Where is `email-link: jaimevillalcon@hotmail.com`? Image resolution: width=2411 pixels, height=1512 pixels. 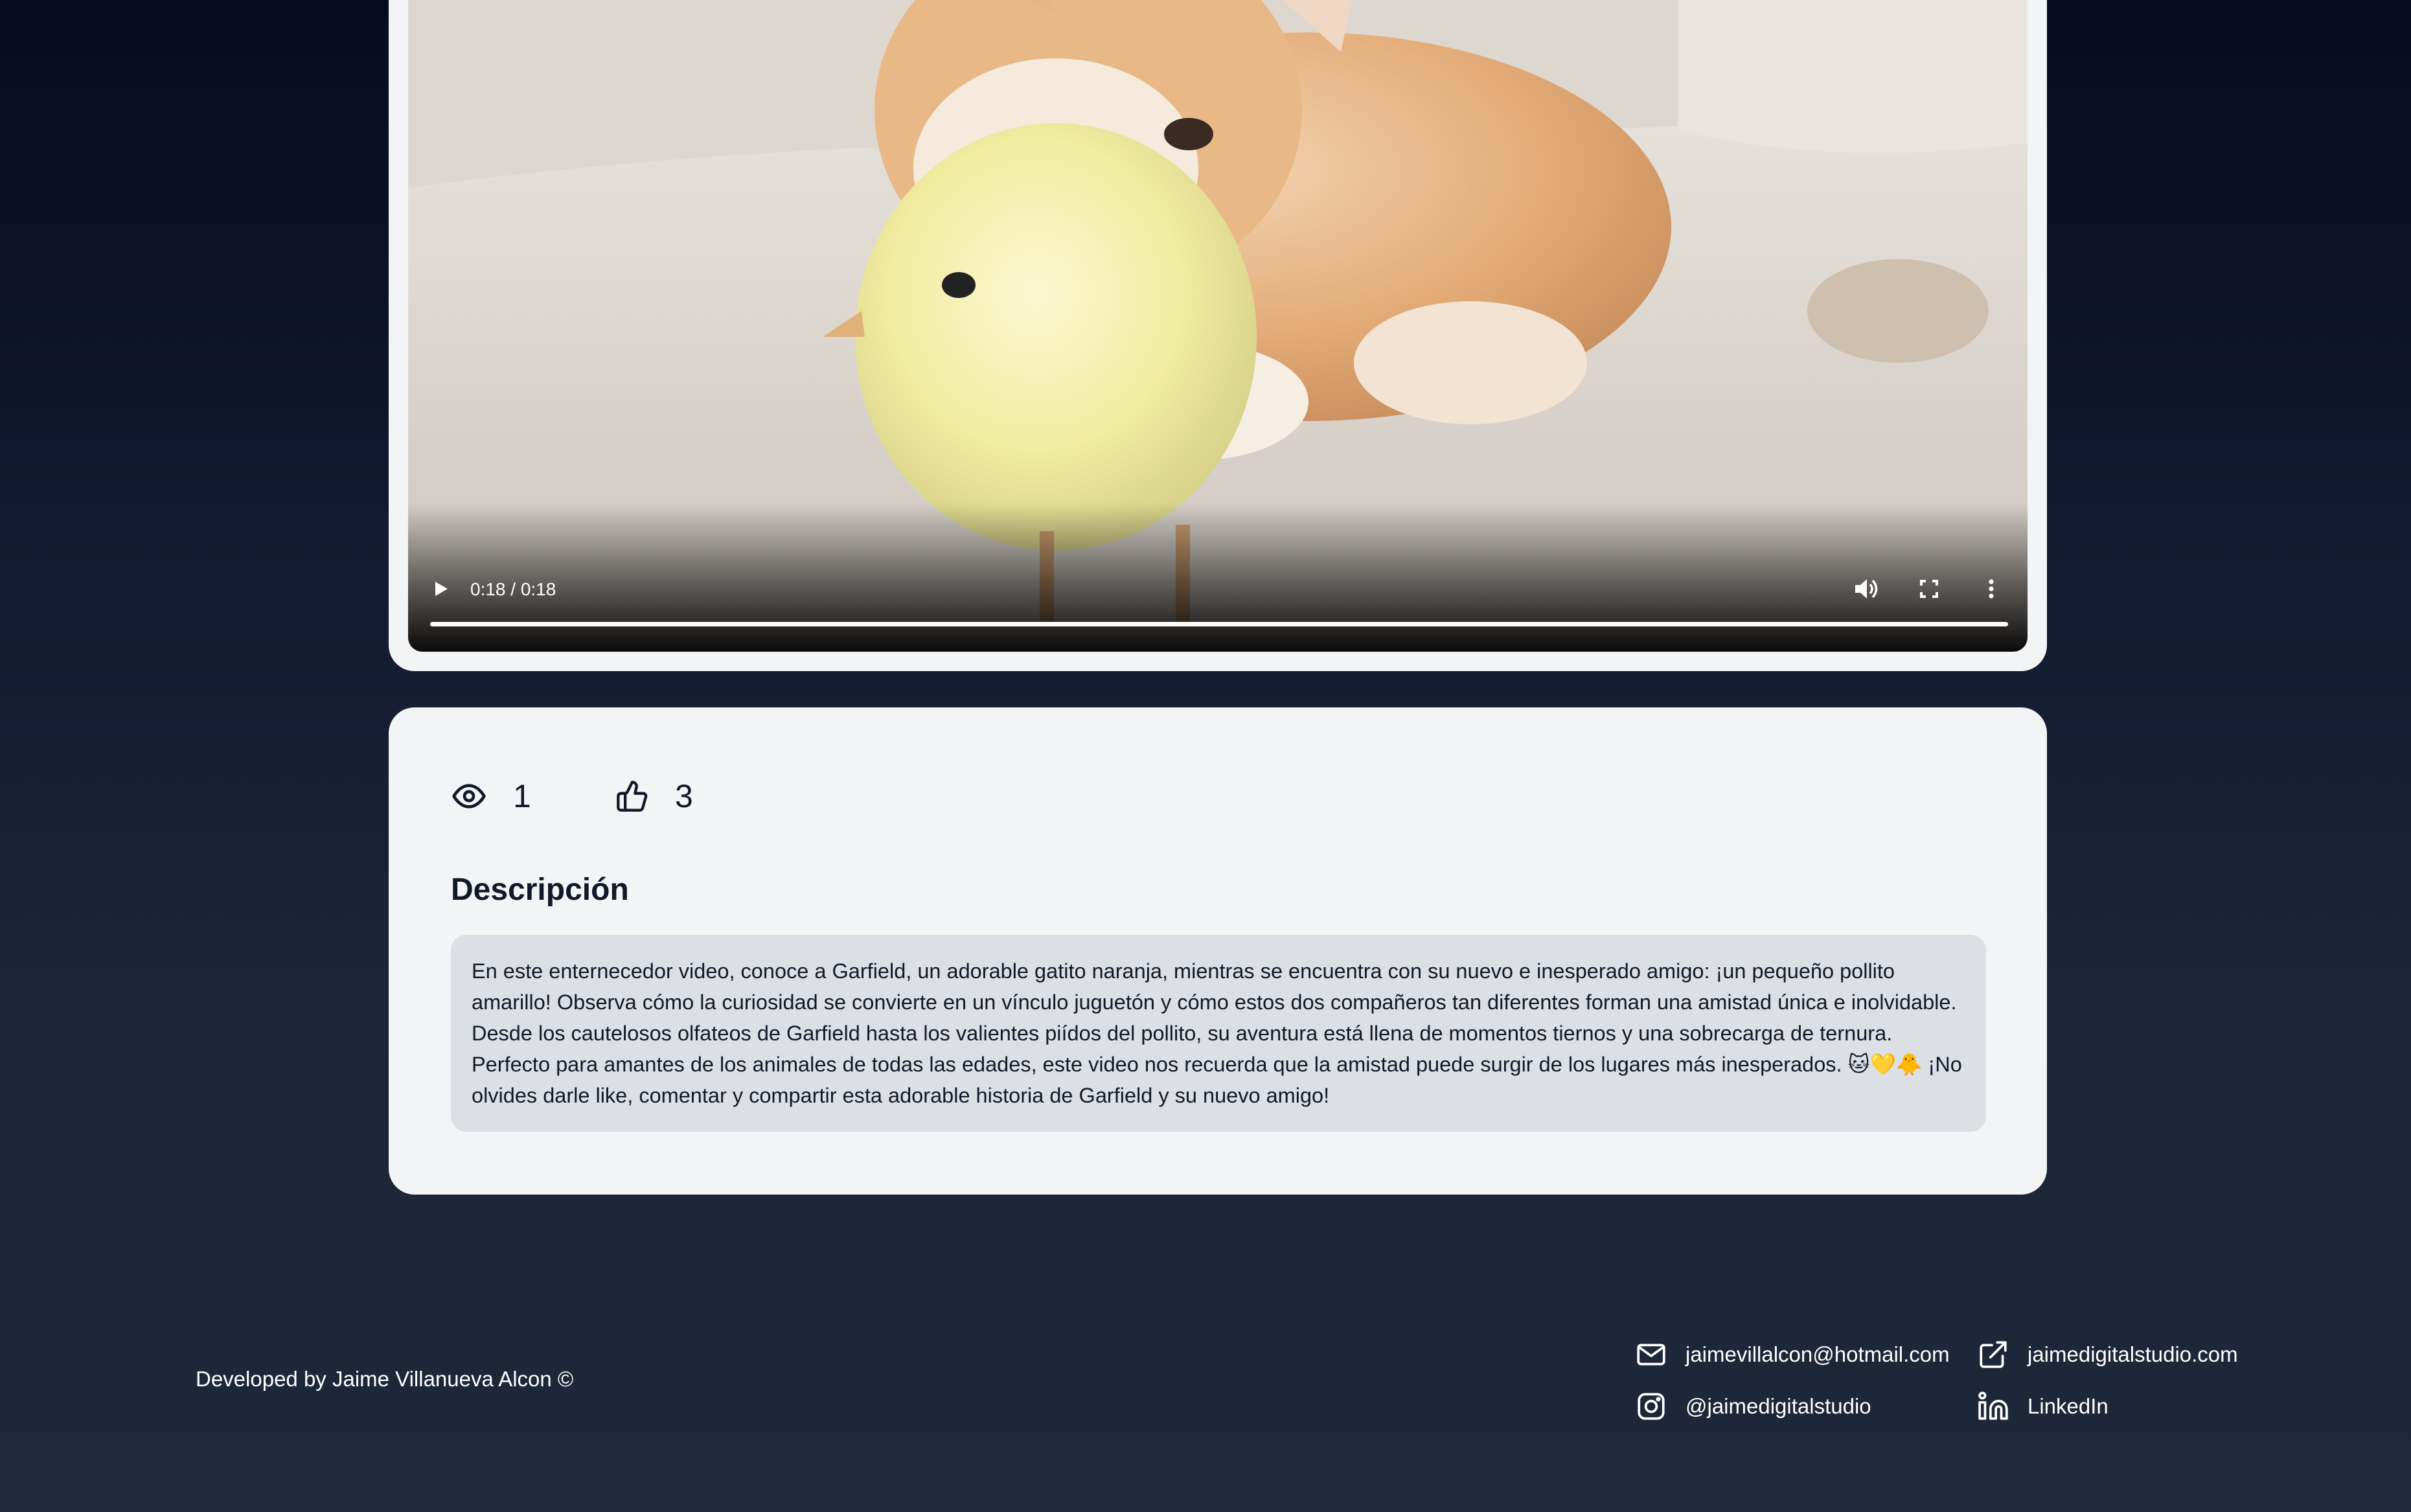 email-link: jaimevillalcon@hotmail.com is located at coordinates (1793, 1354).